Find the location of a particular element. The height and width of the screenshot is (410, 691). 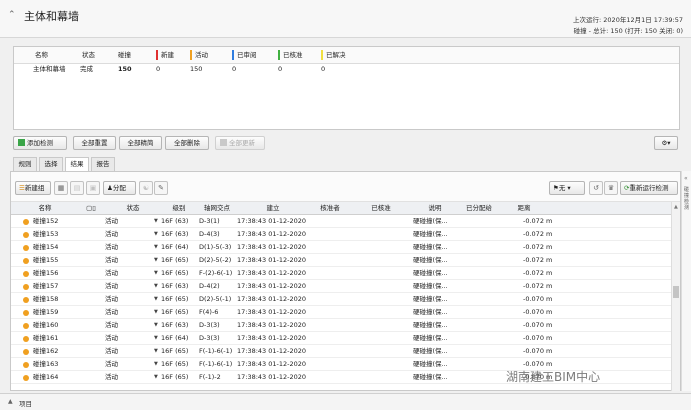

results-scrollbar: ▲ is located at coordinates (675, 296).